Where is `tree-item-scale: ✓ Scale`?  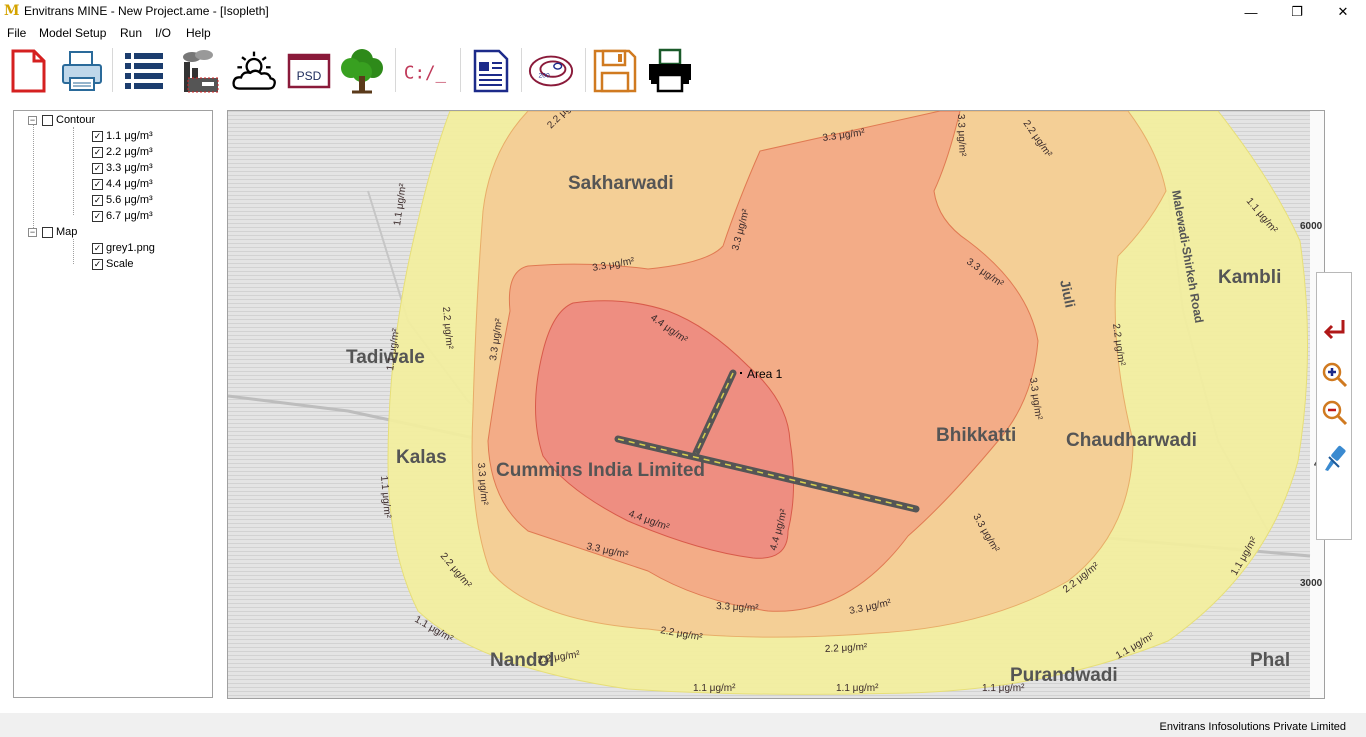
tree-item-scale: ✓ Scale is located at coordinates (113, 264).